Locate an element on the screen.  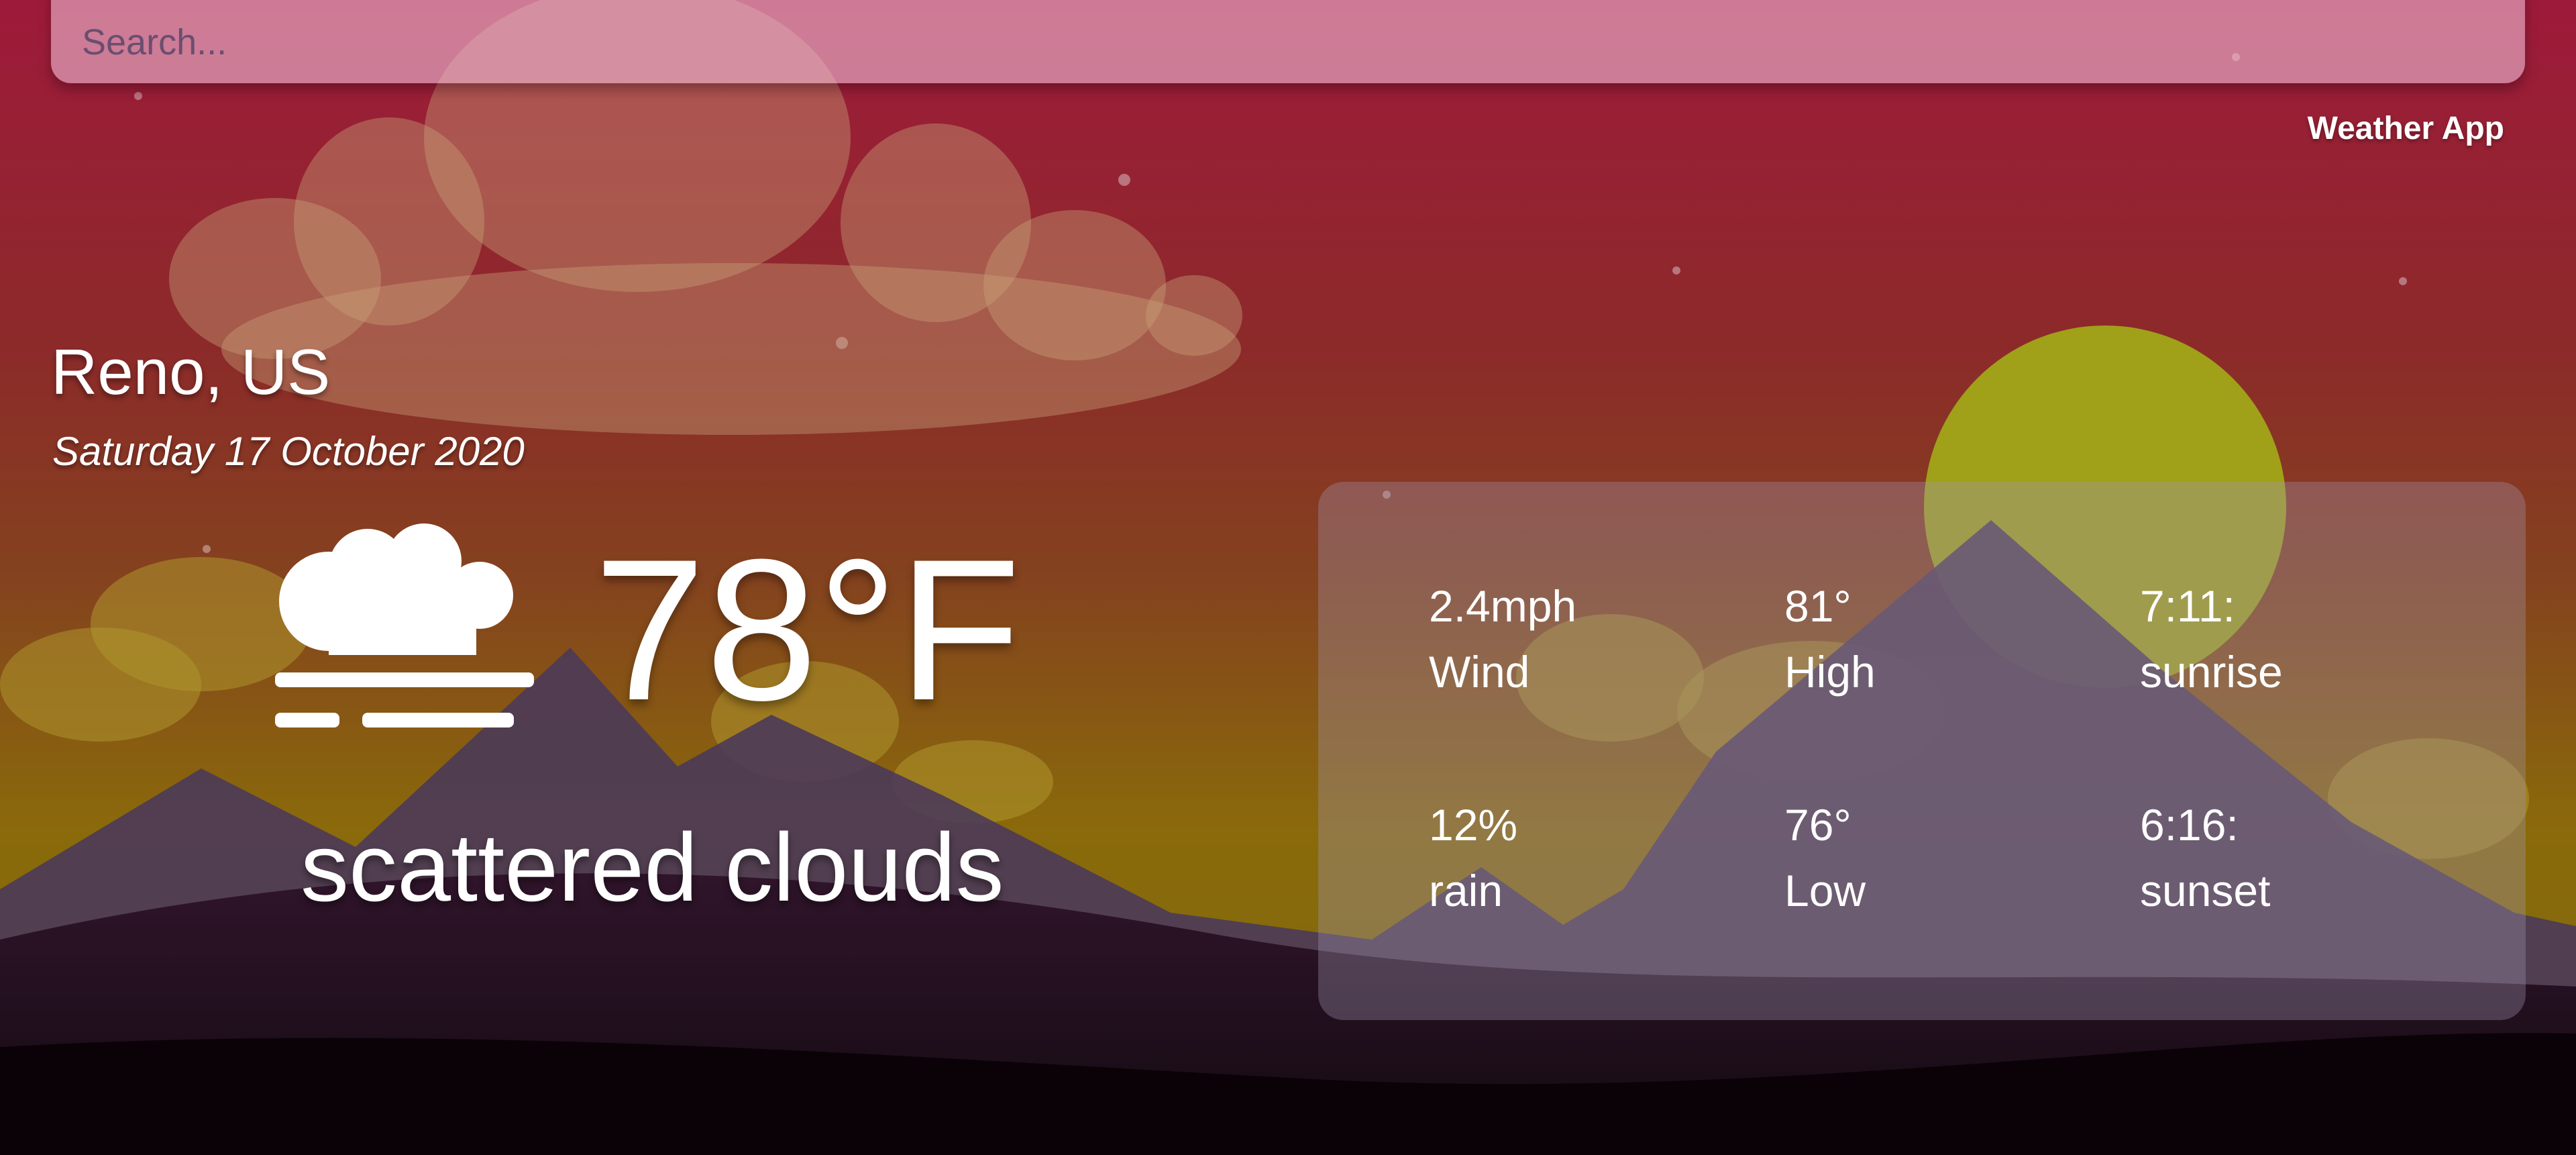
stat-sunrise: 7:11: sunrise is located at coordinates (2211, 639).